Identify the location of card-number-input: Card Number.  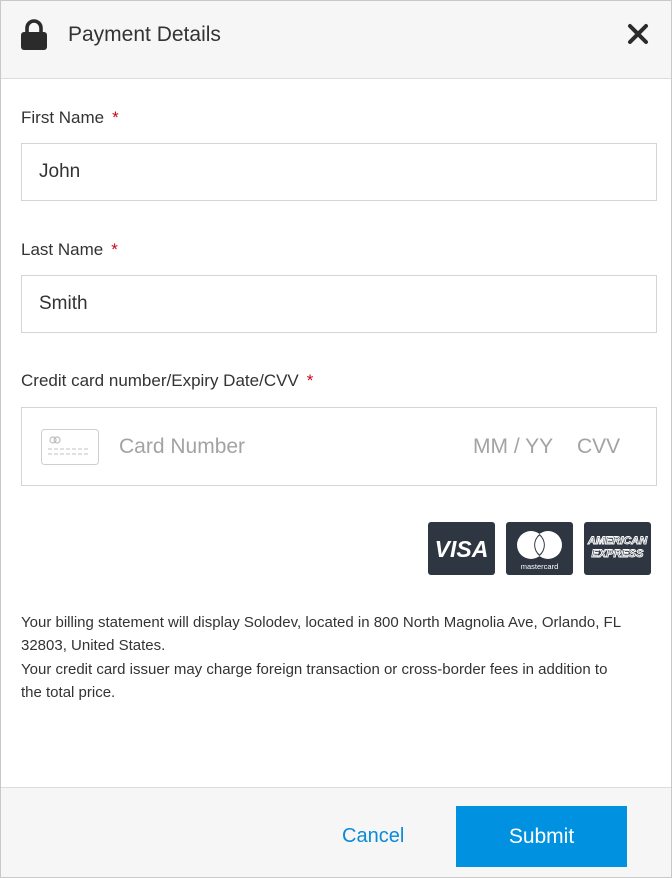
(182, 447).